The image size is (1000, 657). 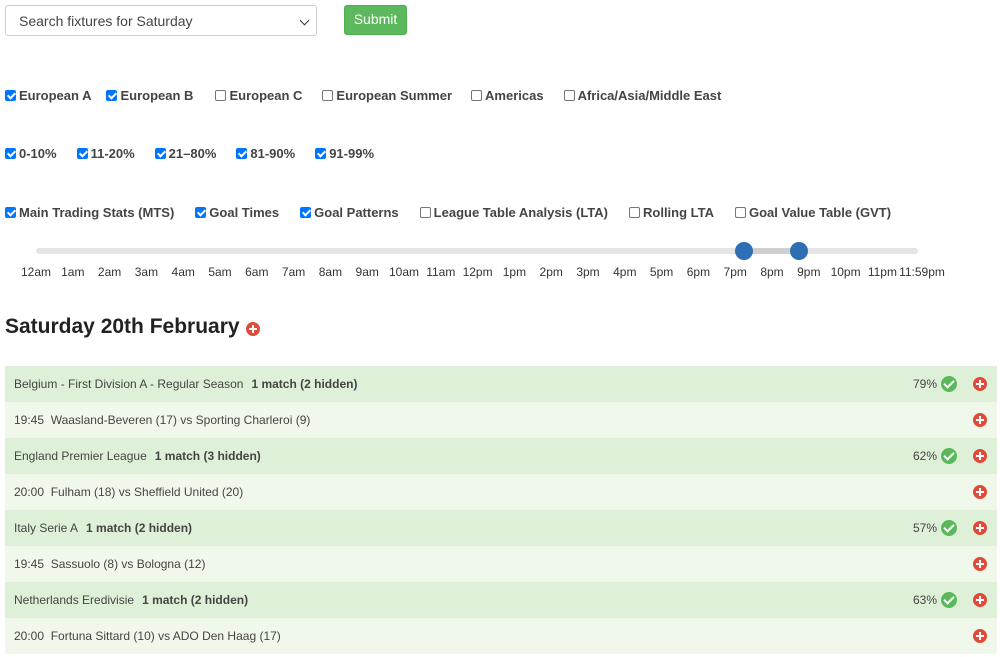 I want to click on time-tick-label: 11:59pm, so click(x=922, y=272).